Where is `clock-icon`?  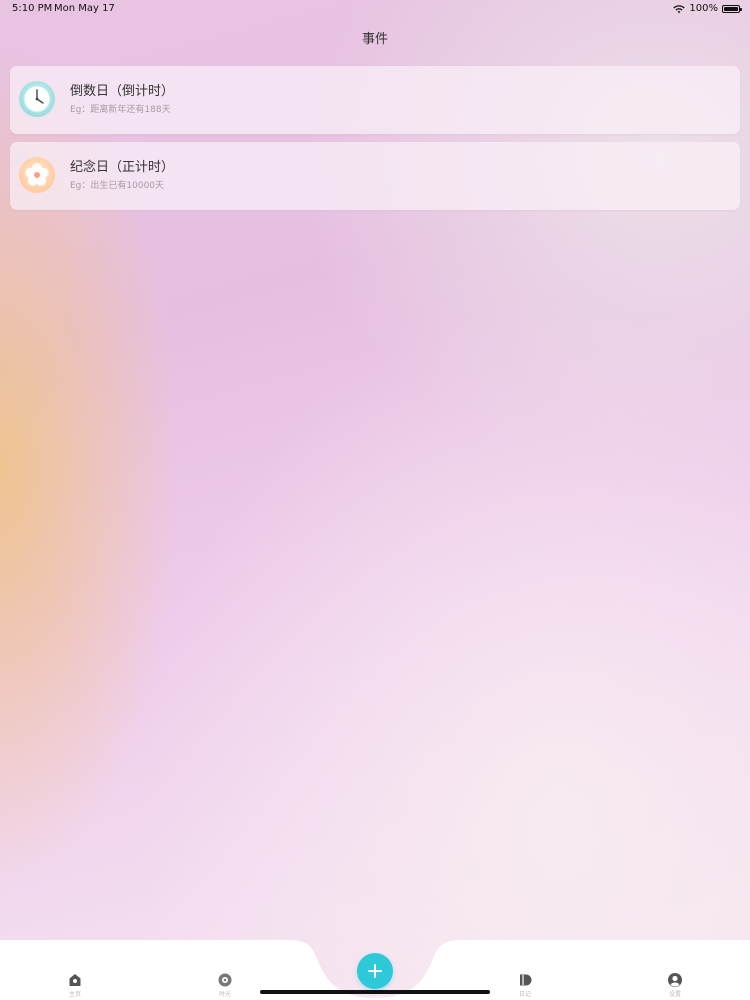 clock-icon is located at coordinates (37, 99).